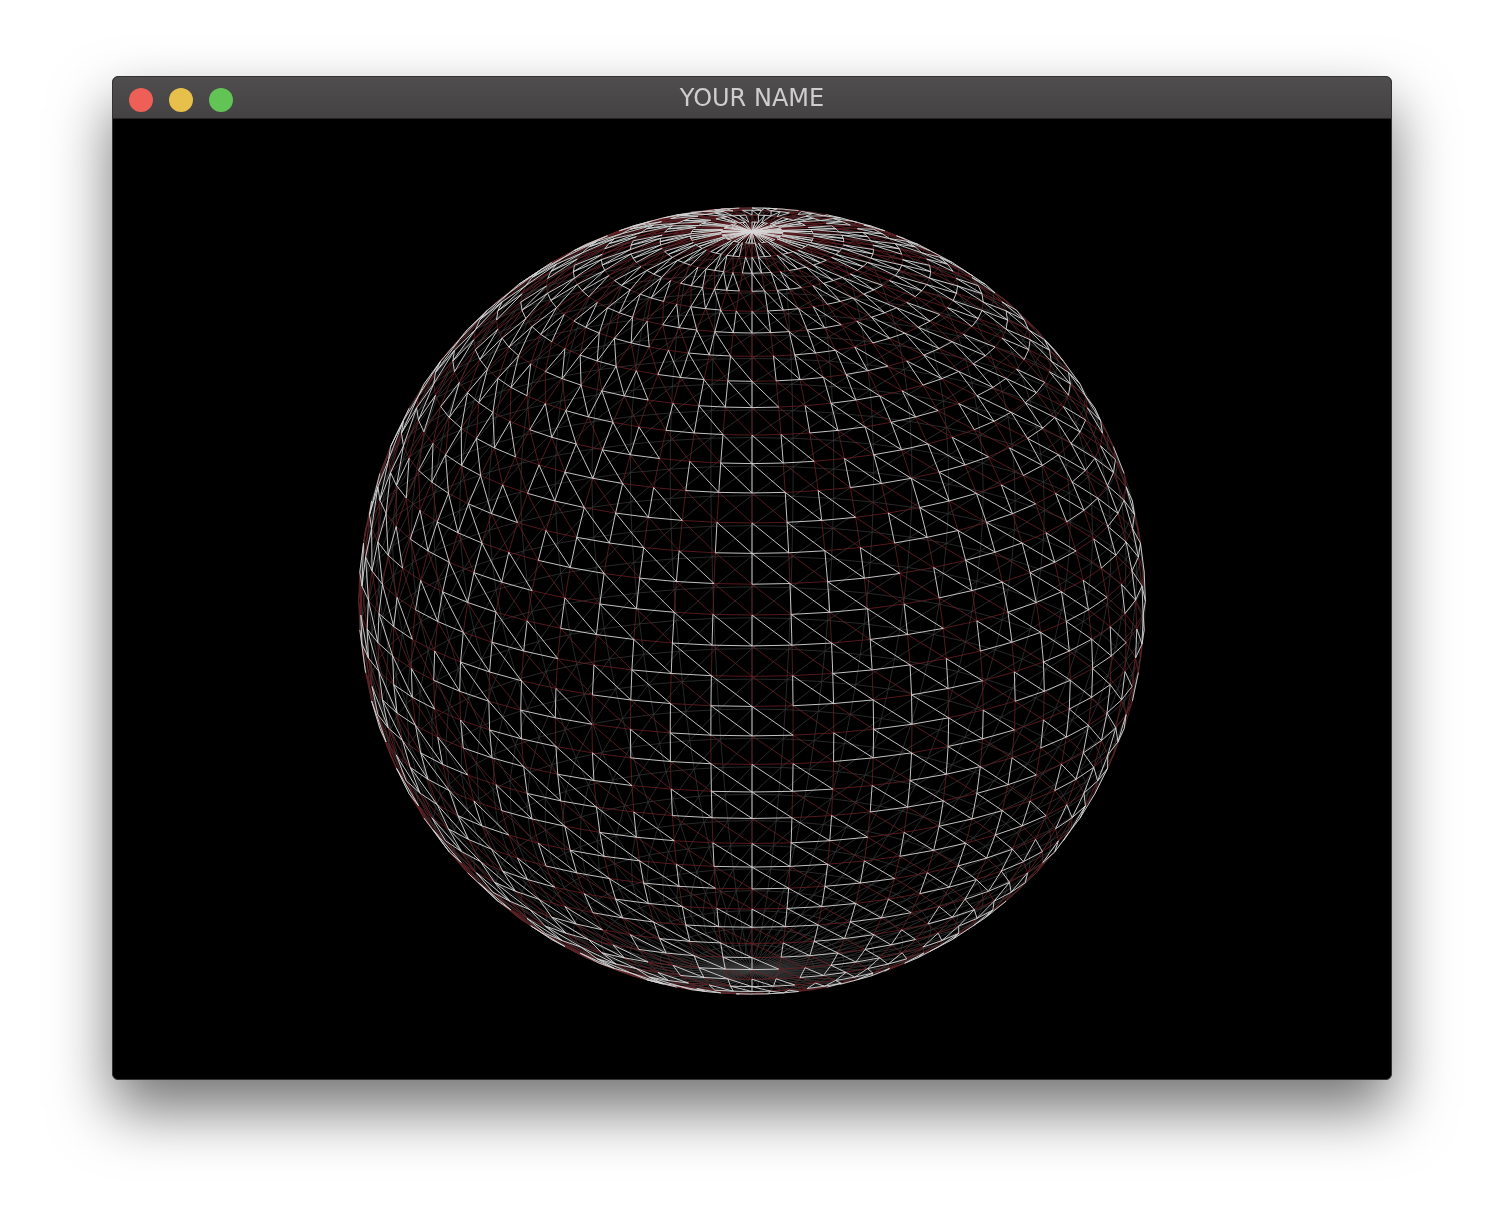  I want to click on zoom-button, so click(221, 100).